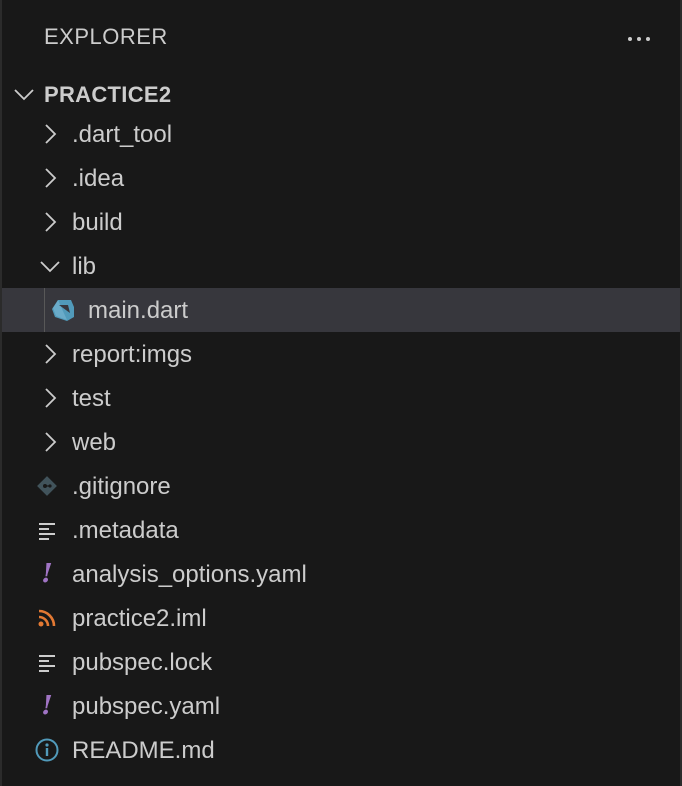 This screenshot has height=786, width=682. What do you see at coordinates (341, 310) in the screenshot?
I see `tree-item-main-dart: main.dart` at bounding box center [341, 310].